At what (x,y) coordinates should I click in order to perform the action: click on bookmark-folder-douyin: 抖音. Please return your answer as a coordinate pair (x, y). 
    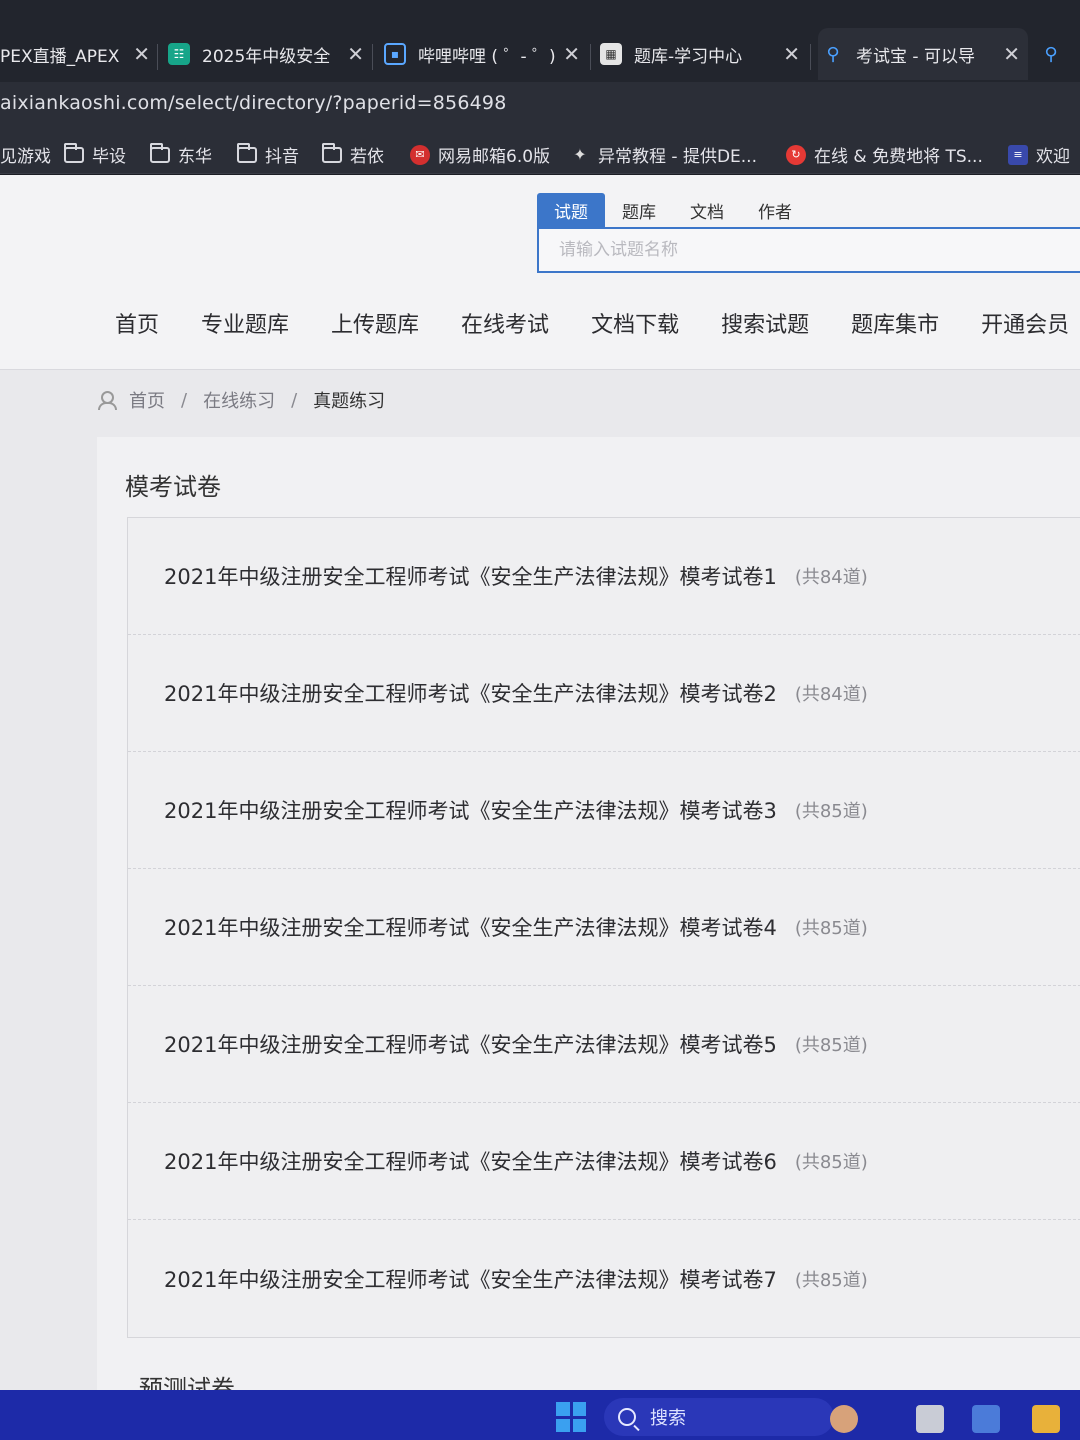
    Looking at the image, I should click on (268, 154).